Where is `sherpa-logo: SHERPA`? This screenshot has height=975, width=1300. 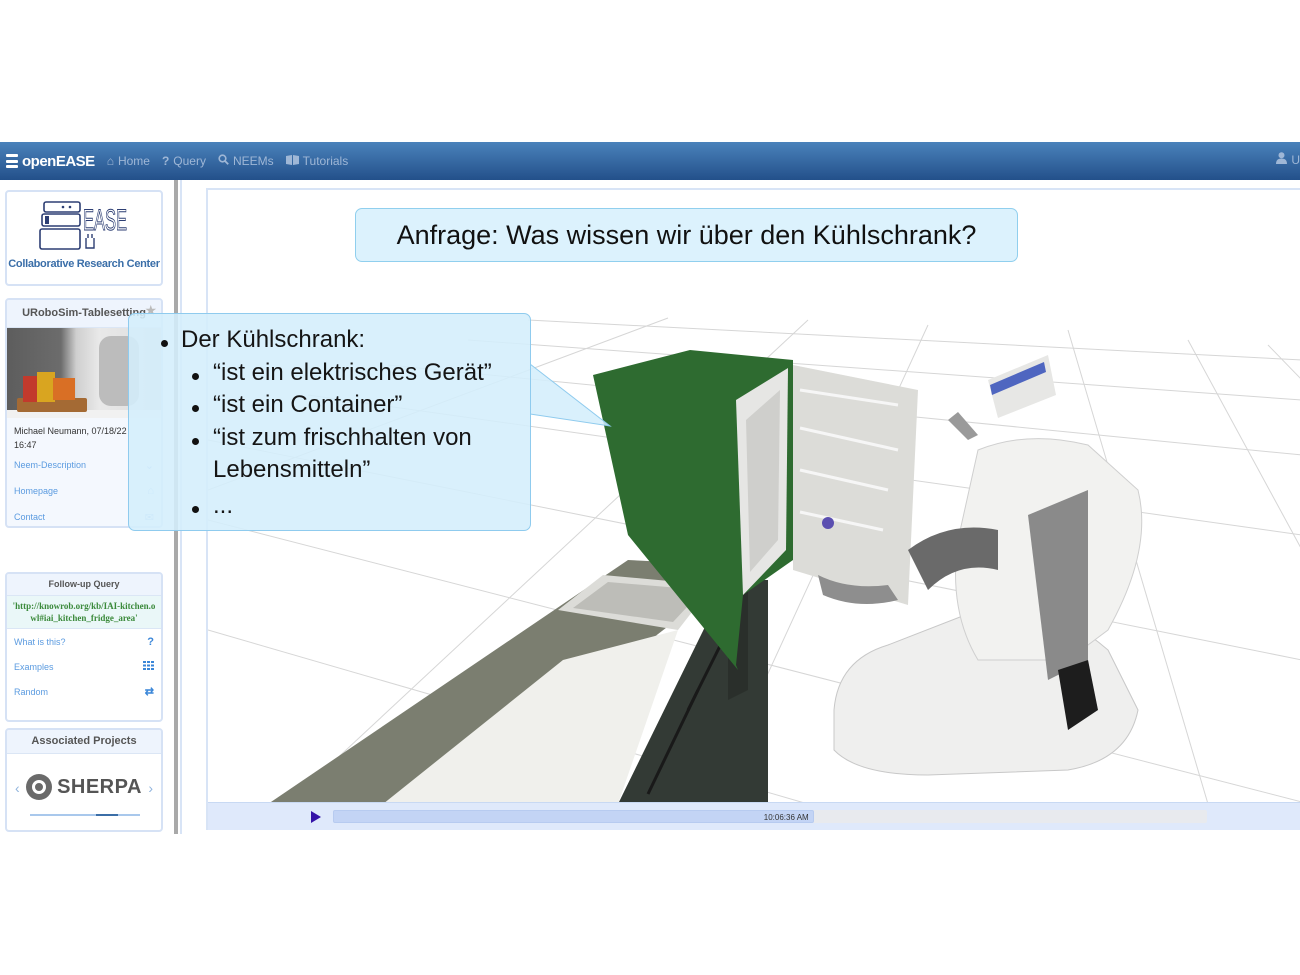
sherpa-logo: SHERPA is located at coordinates (84, 787).